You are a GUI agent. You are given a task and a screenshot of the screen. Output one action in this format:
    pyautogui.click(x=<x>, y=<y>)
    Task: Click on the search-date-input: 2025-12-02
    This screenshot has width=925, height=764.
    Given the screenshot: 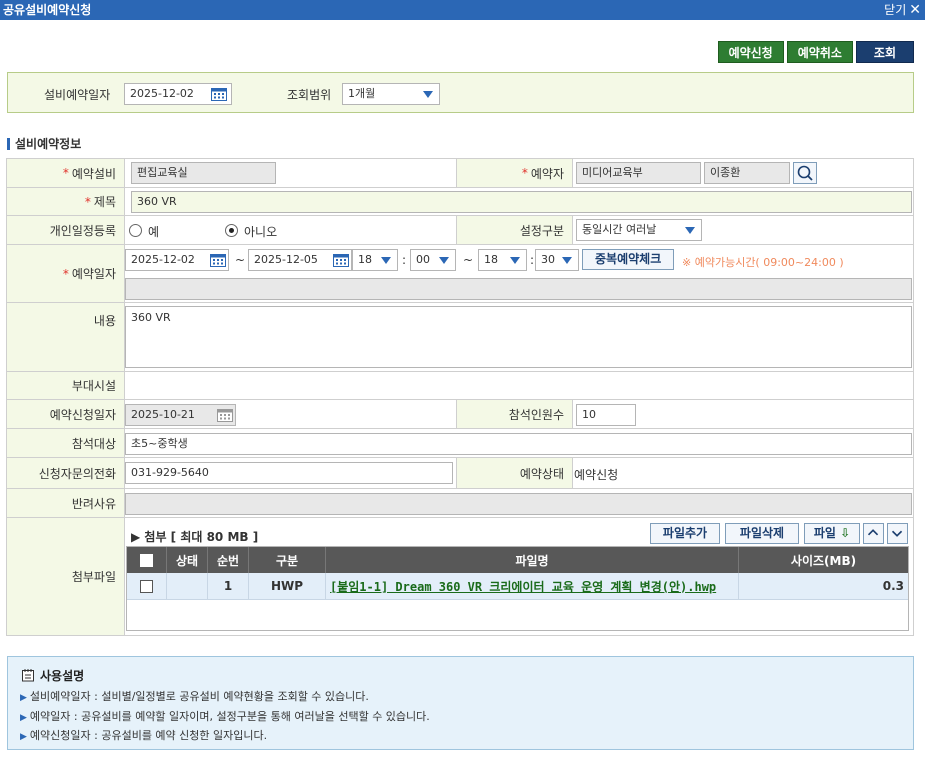 What is the action you would take?
    pyautogui.click(x=178, y=94)
    